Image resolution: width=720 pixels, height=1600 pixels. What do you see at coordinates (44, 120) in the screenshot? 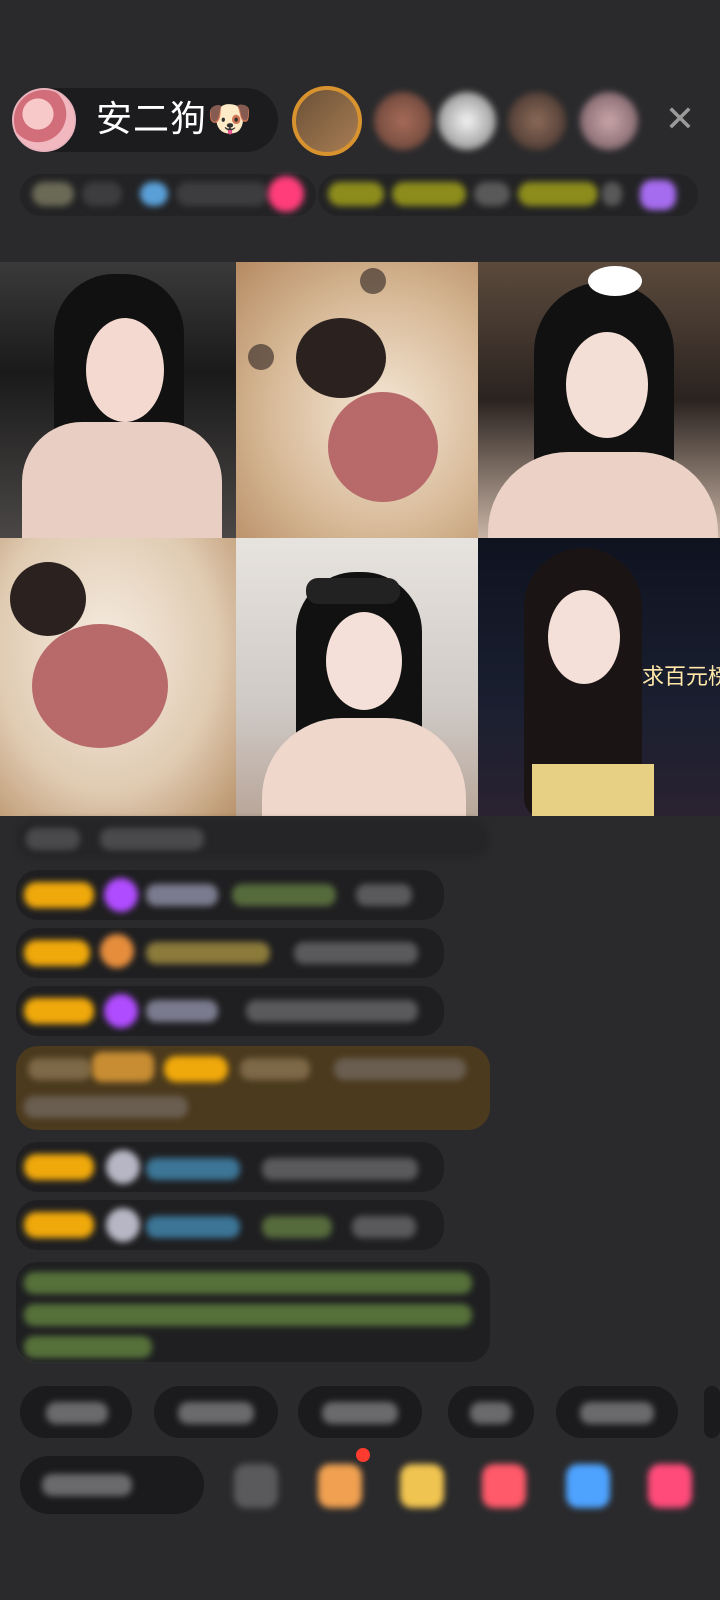
I see `host-avatar` at bounding box center [44, 120].